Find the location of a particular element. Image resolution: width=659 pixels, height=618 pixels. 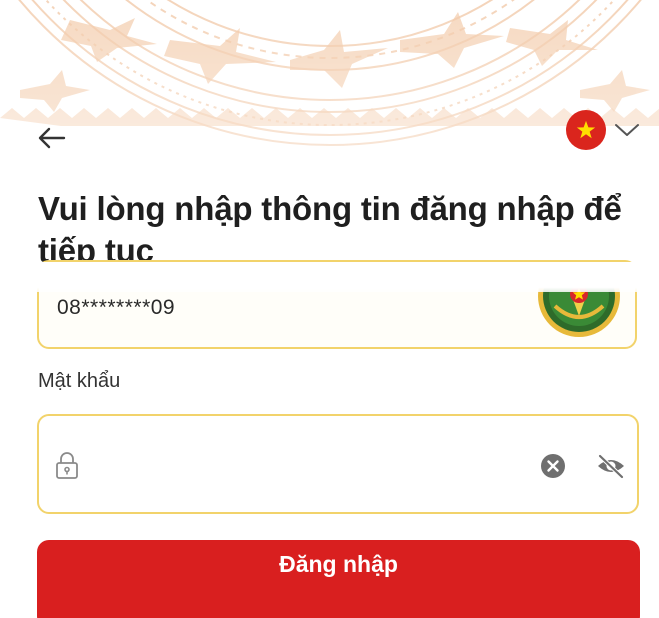

vietnam-flag-icon is located at coordinates (586, 130).